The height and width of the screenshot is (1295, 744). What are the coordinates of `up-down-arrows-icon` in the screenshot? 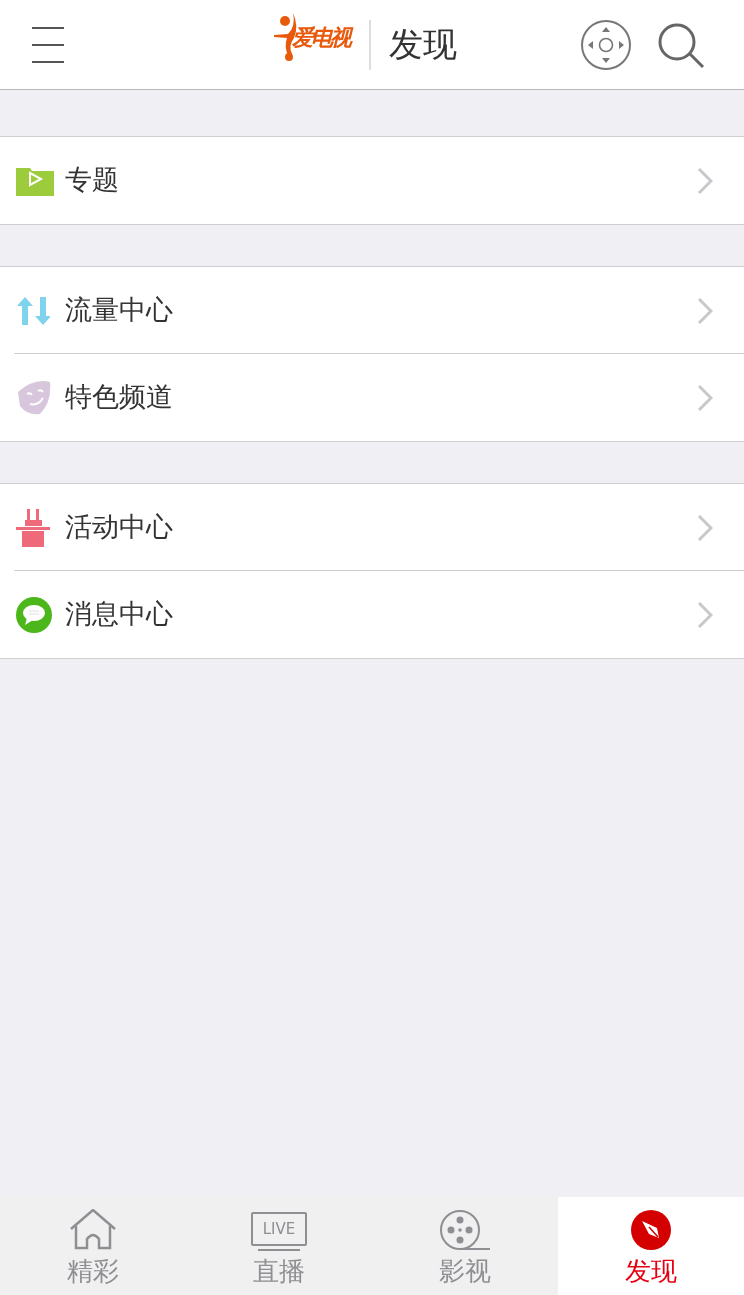 It's located at (33, 310).